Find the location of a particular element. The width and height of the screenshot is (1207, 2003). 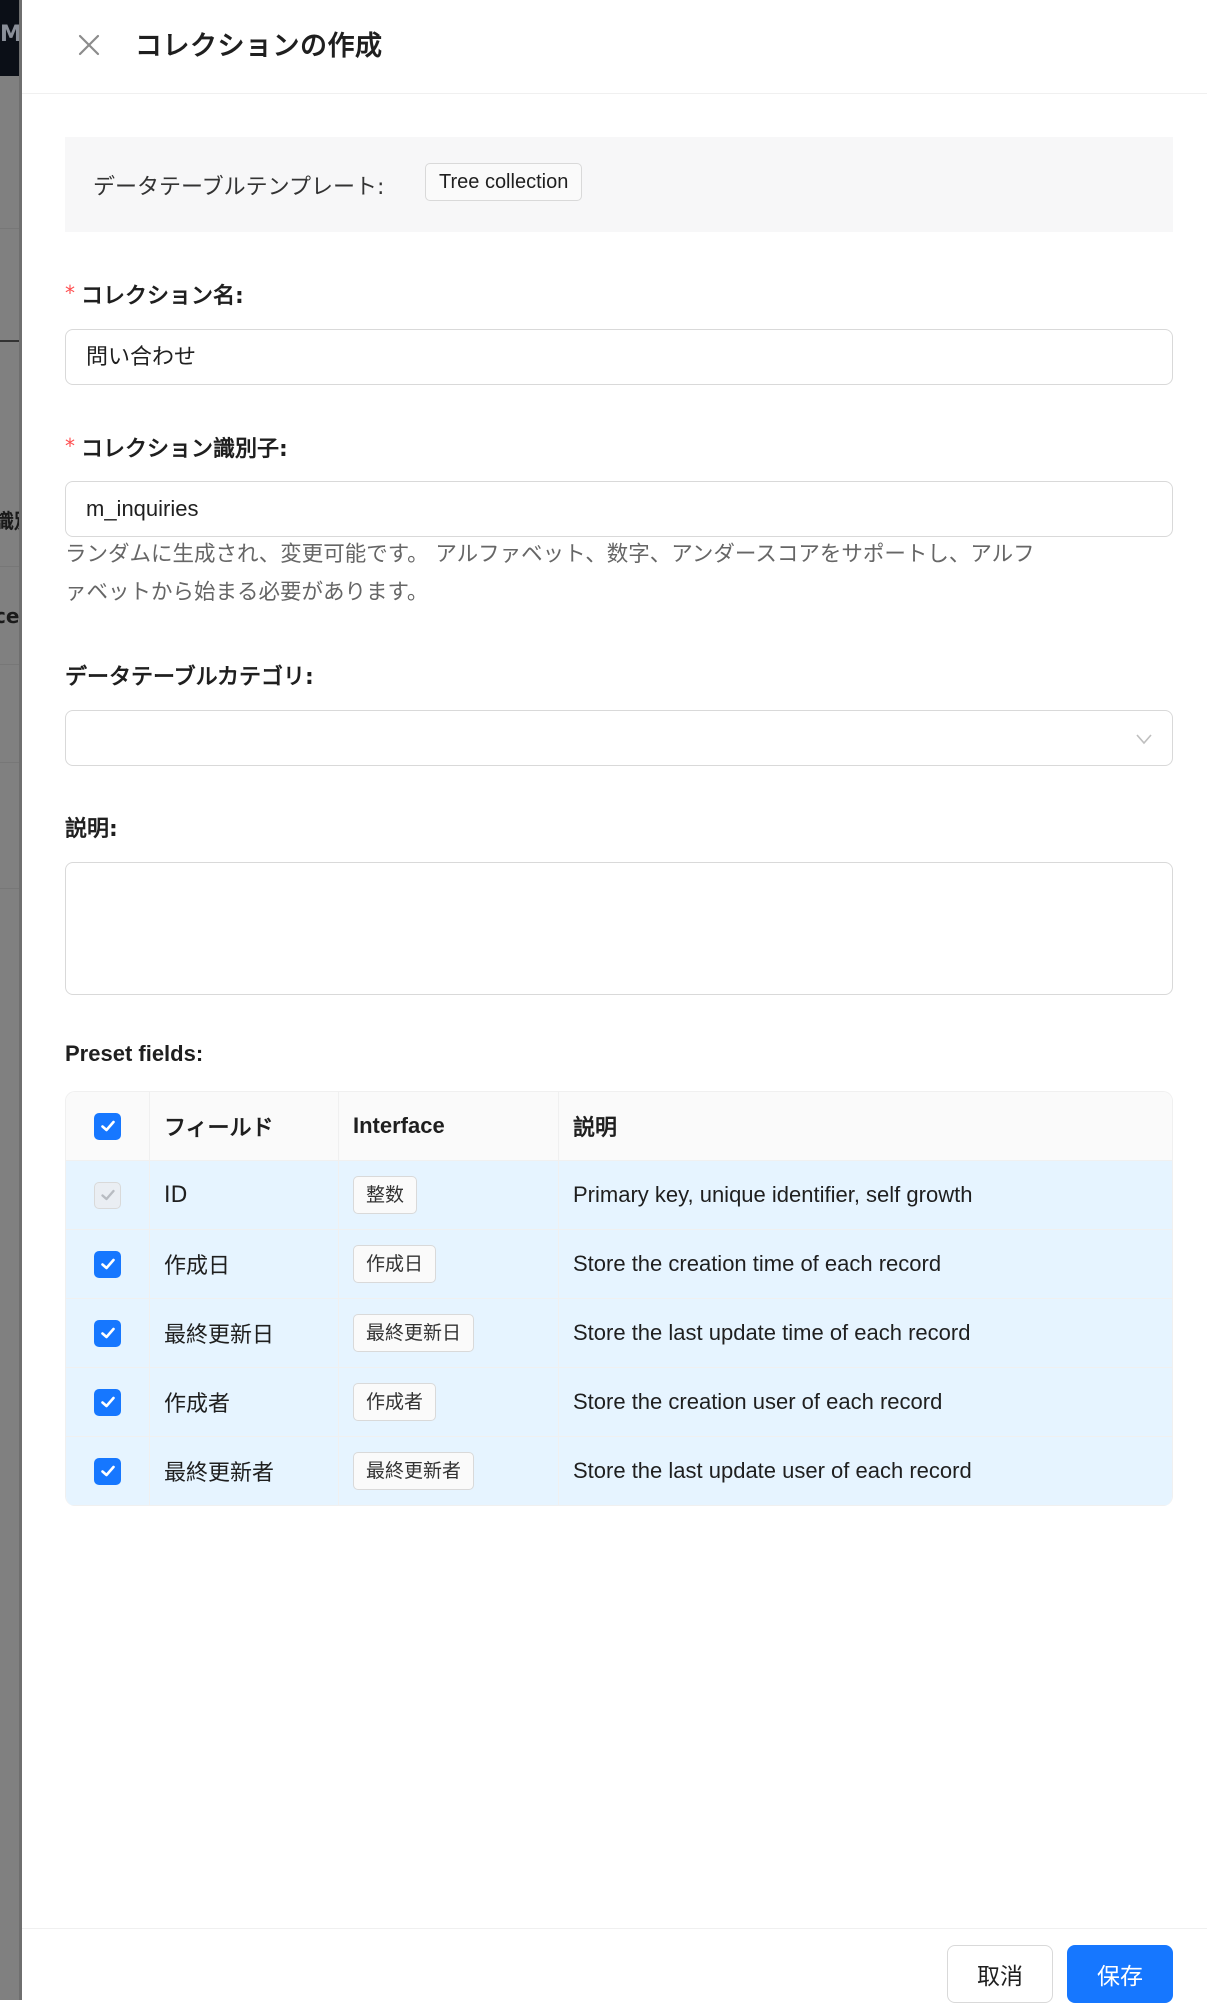

field-name: ID is located at coordinates (244, 1195).